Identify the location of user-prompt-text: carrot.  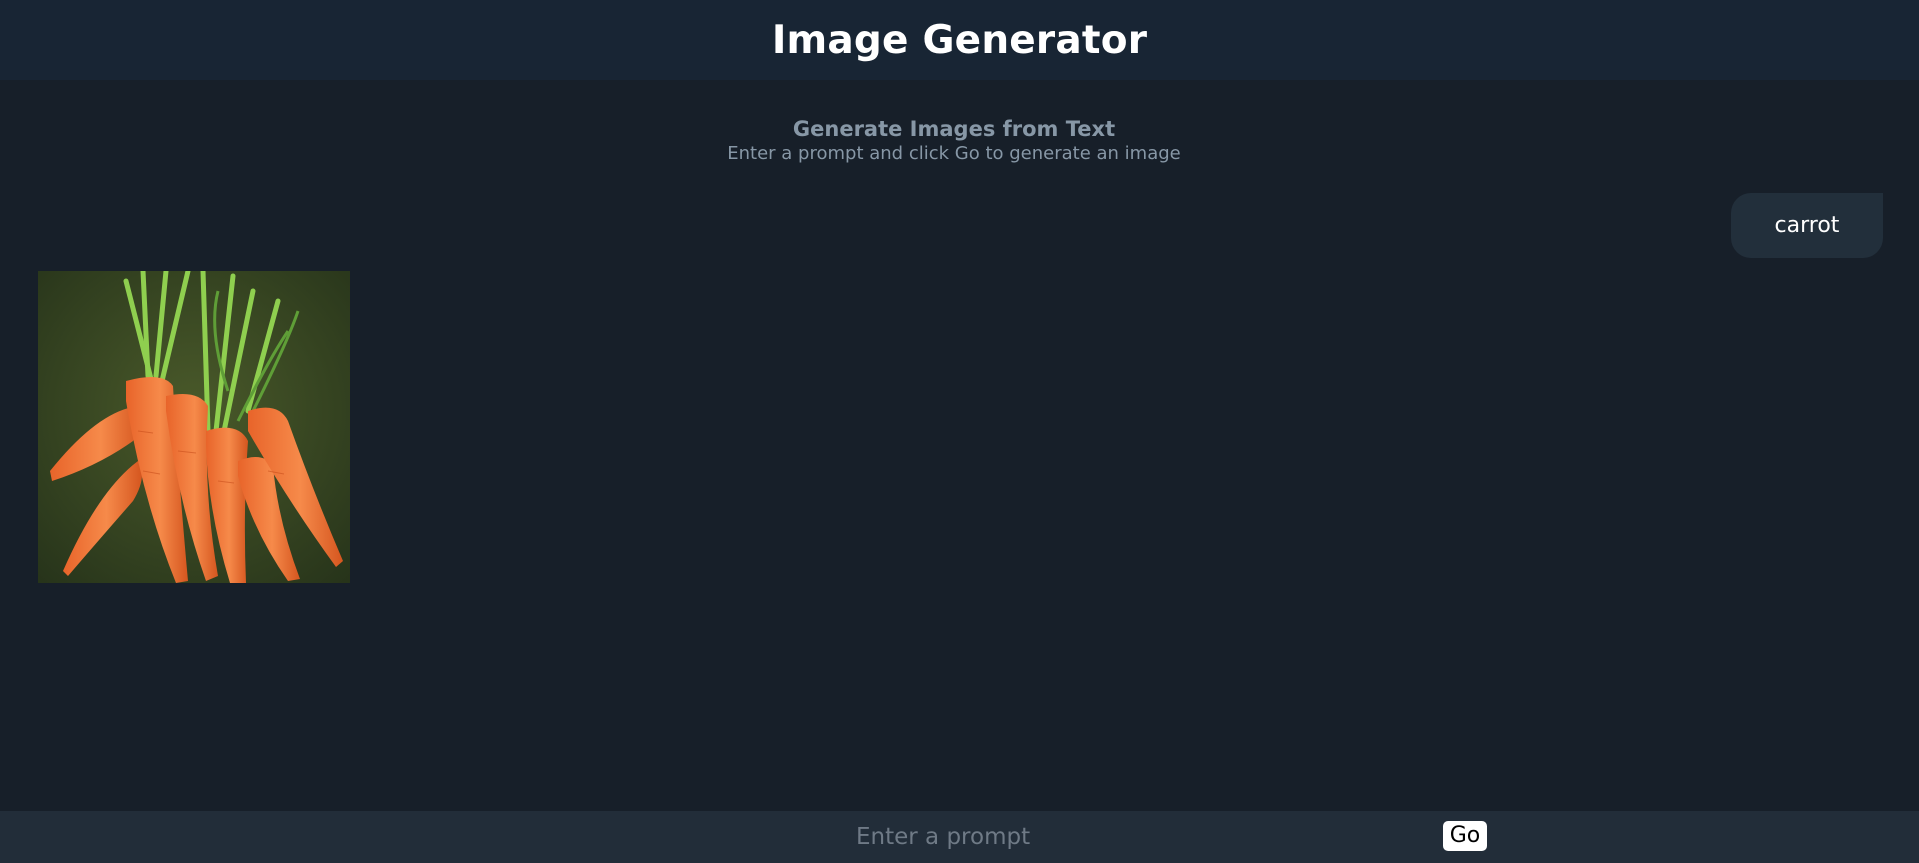
(1807, 225).